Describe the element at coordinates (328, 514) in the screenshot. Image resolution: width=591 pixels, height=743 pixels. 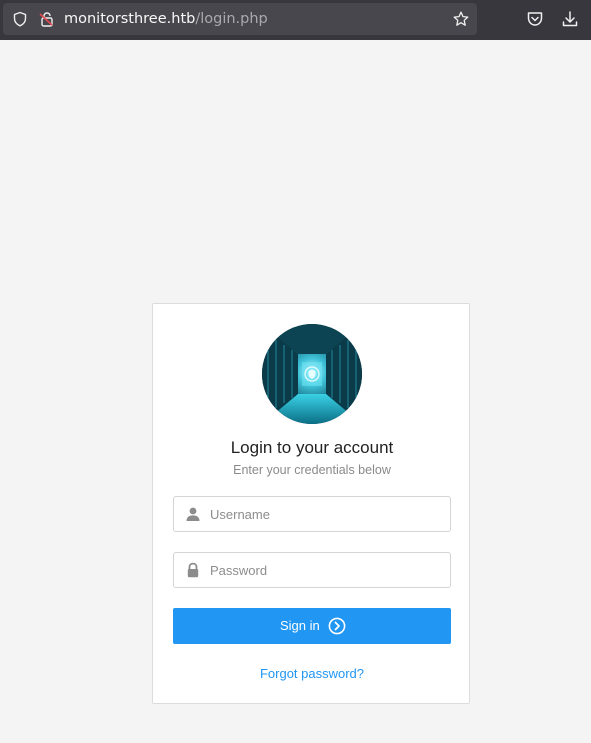
I see `username-input` at that location.